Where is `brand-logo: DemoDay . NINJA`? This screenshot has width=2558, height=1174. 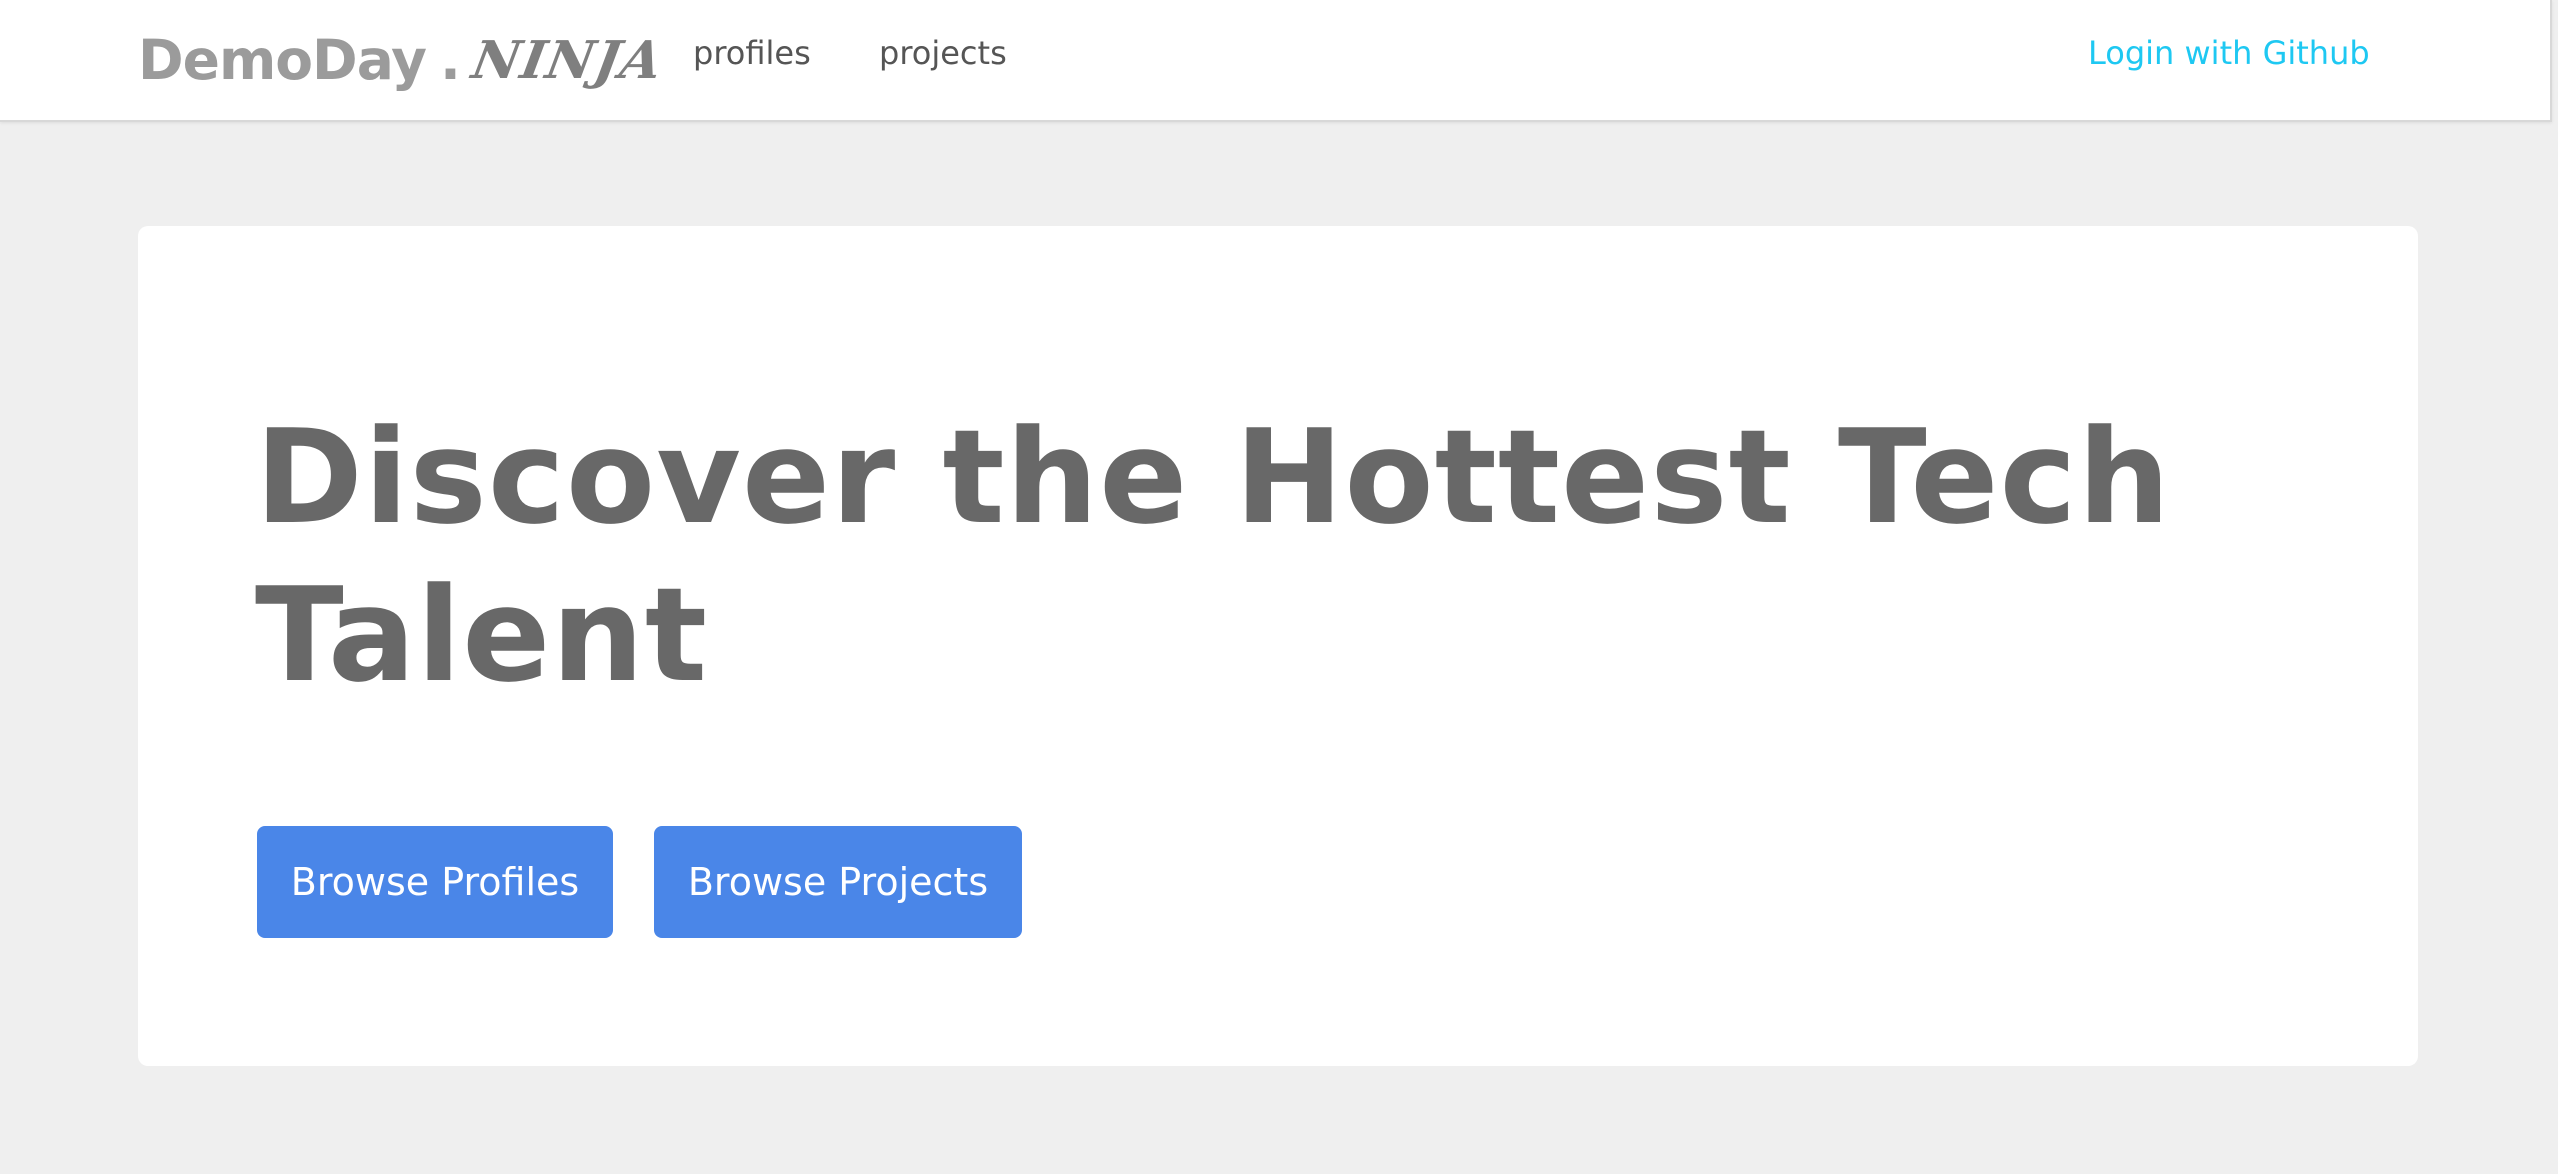 brand-logo: DemoDay . NINJA is located at coordinates (403, 60).